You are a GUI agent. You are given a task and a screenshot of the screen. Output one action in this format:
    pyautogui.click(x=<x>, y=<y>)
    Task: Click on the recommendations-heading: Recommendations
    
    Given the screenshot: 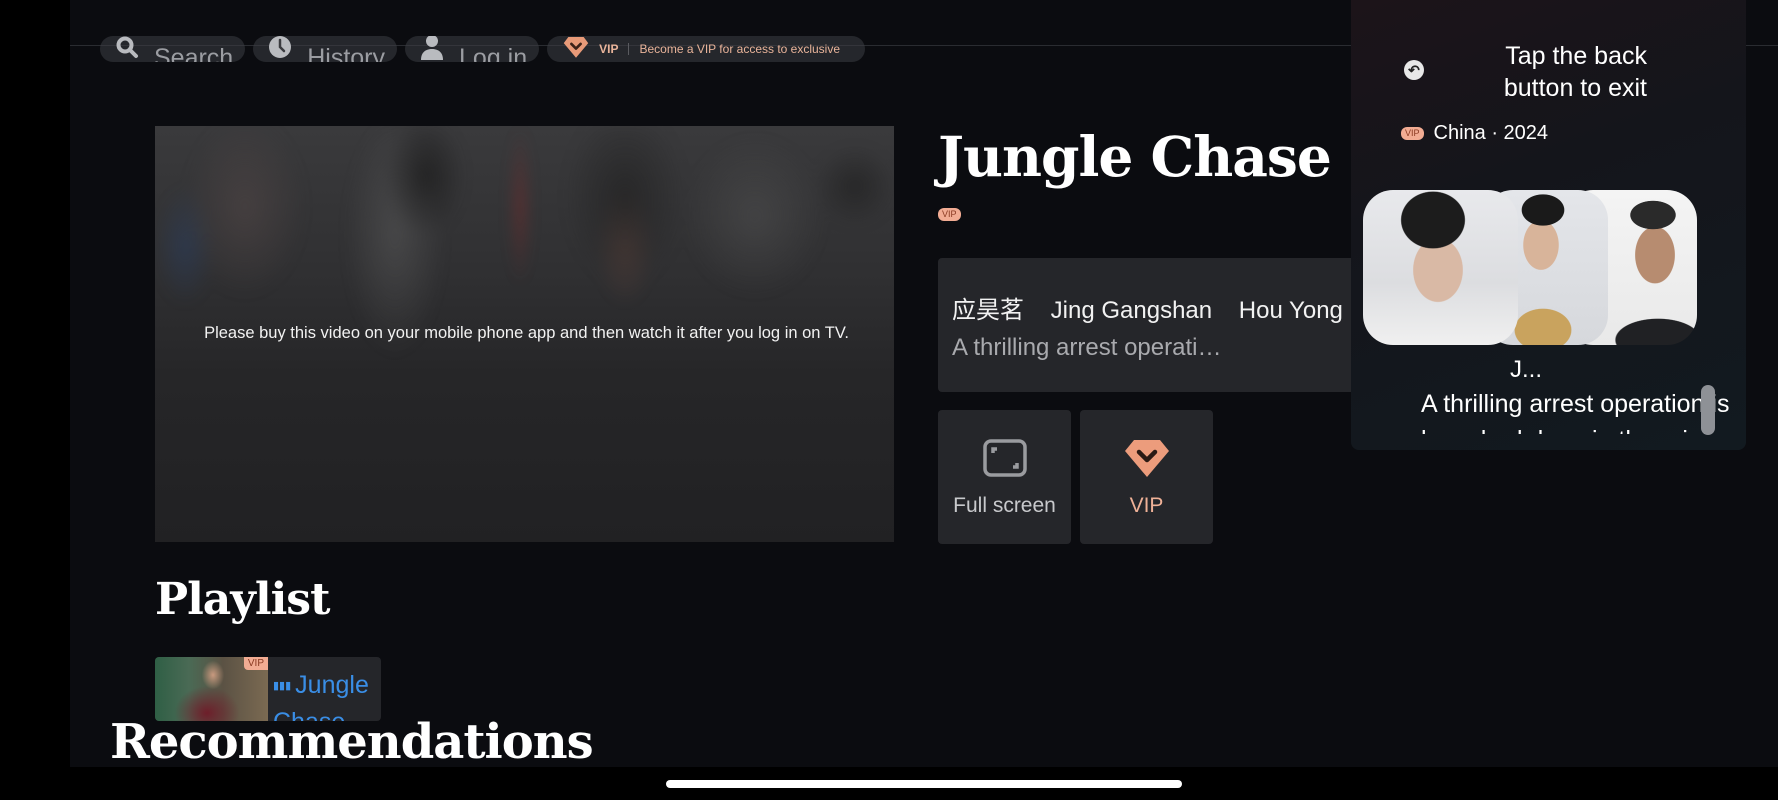 What is the action you would take?
    pyautogui.click(x=352, y=740)
    